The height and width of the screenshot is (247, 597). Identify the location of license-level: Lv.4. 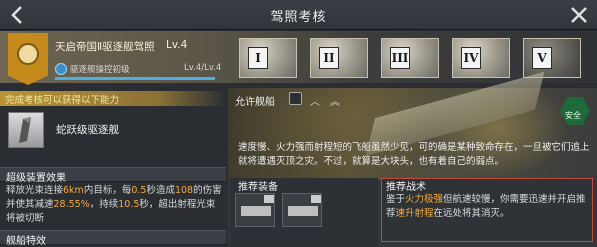
(177, 45).